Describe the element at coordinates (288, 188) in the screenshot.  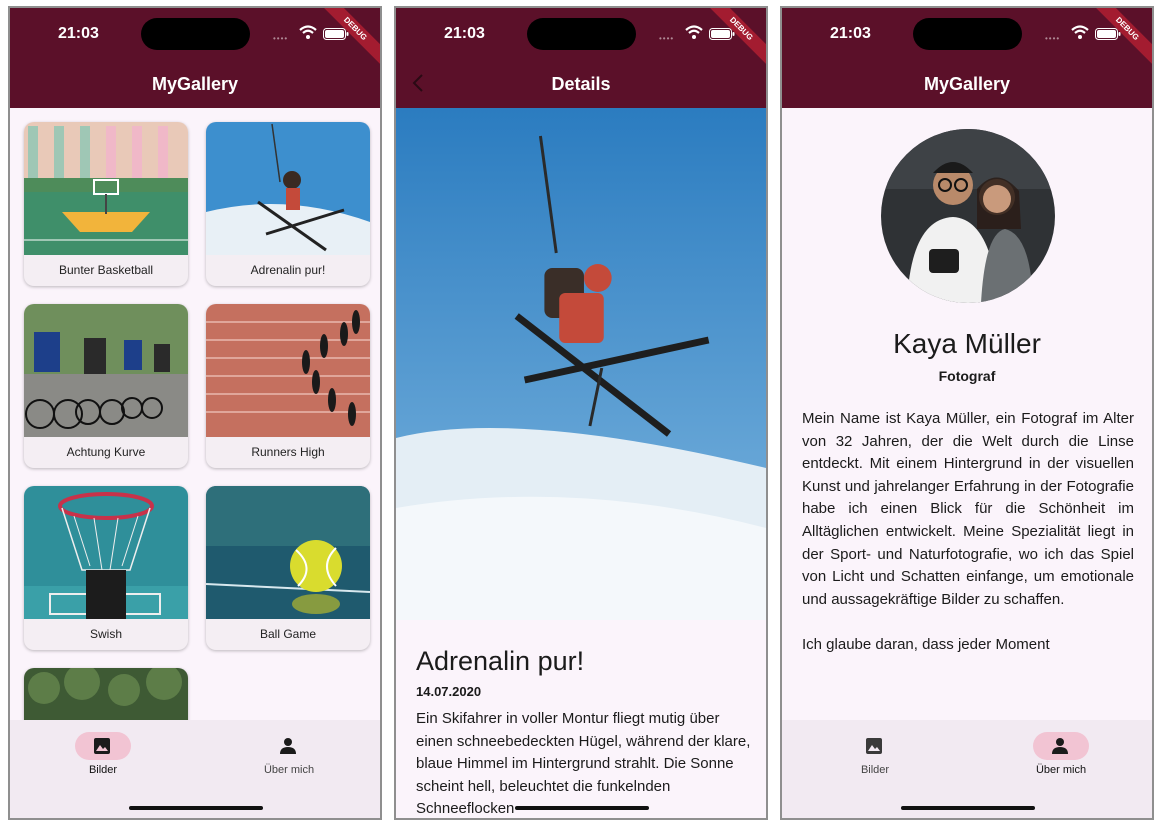
I see `skier-image` at that location.